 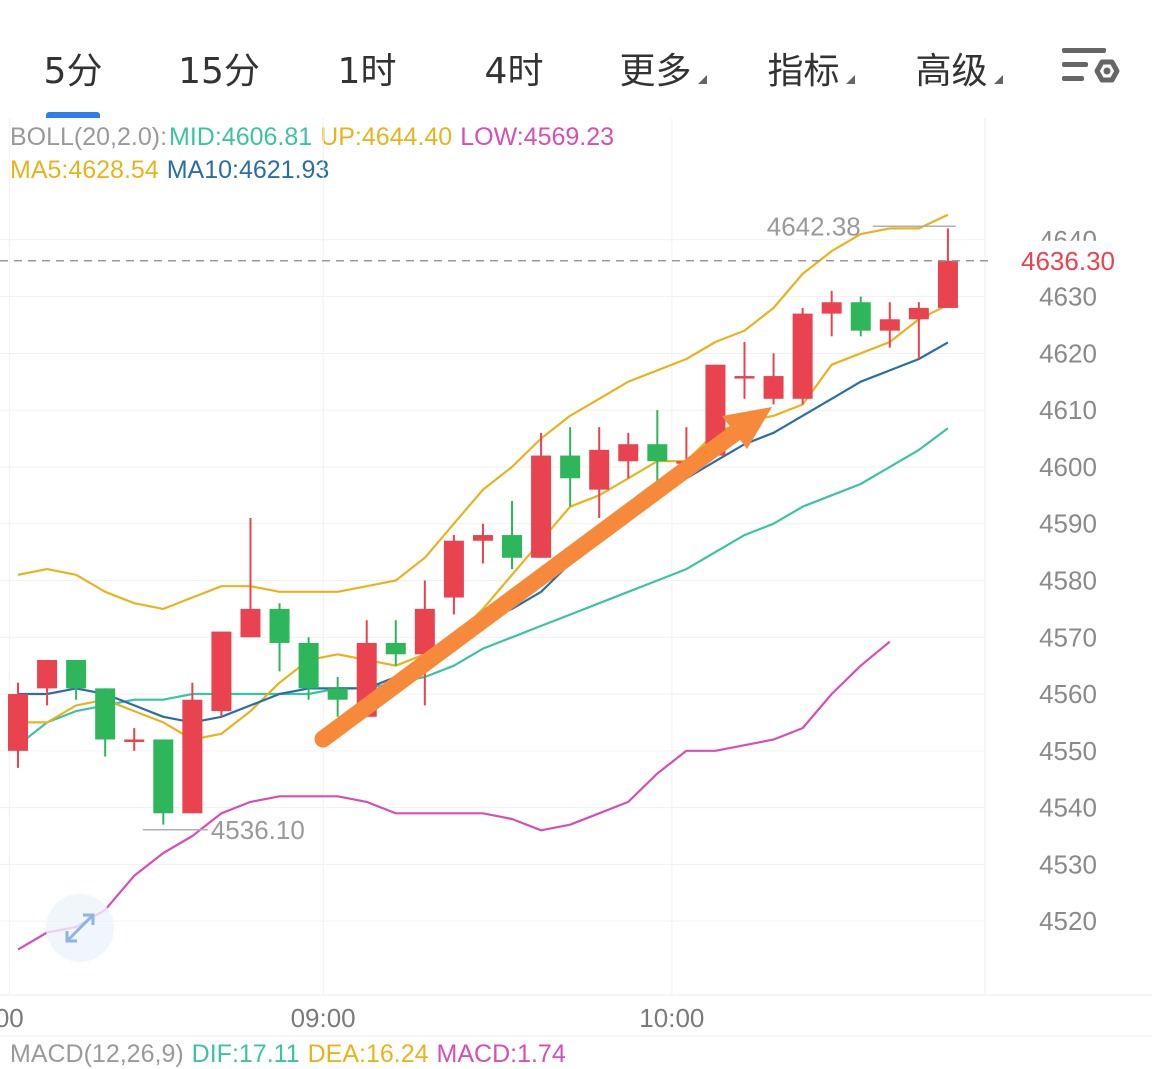 What do you see at coordinates (1068, 410) in the screenshot?
I see `y-tick-label: 4610` at bounding box center [1068, 410].